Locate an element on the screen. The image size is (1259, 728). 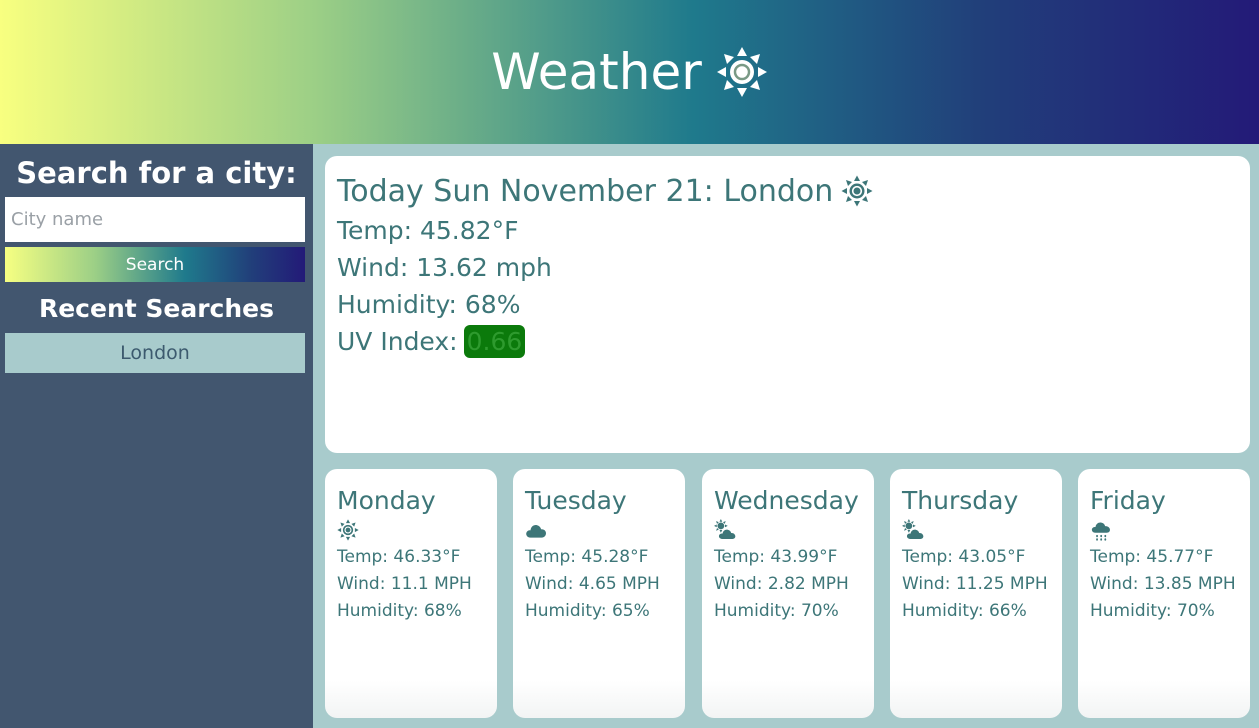
uv-index-badge: 0.66 is located at coordinates (494, 341).